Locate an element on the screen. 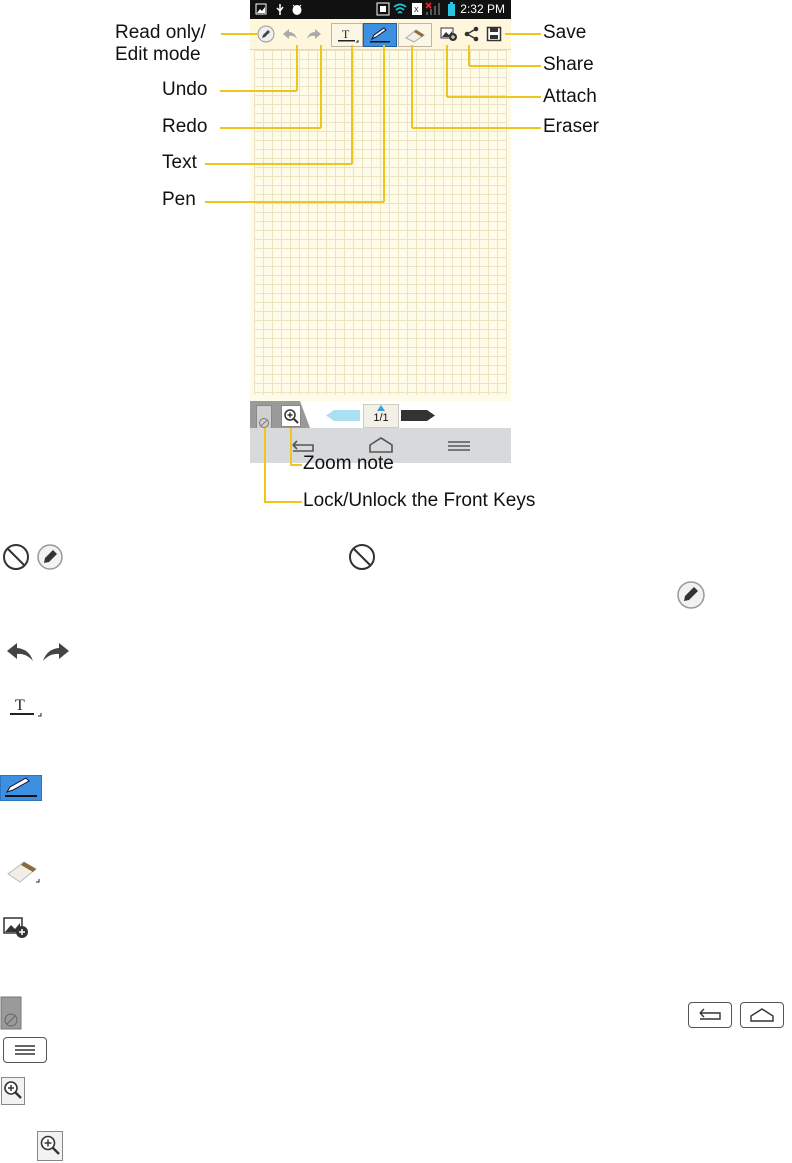 The width and height of the screenshot is (792, 1163). callout-redo: Redo is located at coordinates (185, 126).